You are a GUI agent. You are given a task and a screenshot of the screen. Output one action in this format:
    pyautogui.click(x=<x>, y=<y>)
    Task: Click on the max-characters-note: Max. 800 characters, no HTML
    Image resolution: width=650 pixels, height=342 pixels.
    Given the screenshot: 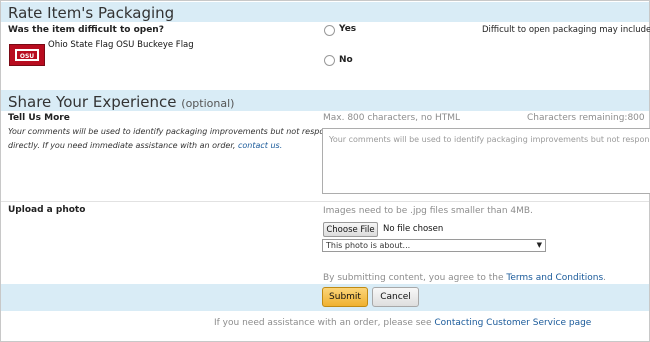 What is the action you would take?
    pyautogui.click(x=391, y=118)
    